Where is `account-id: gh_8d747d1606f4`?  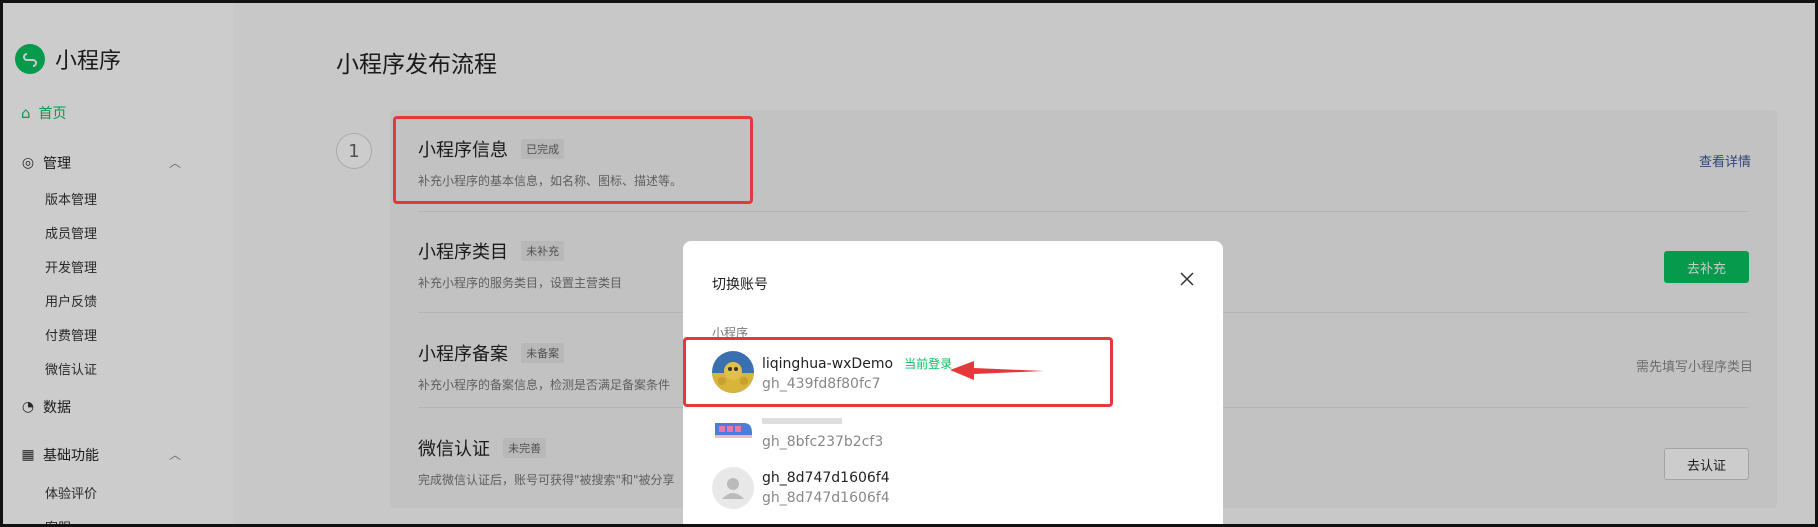 account-id: gh_8d747d1606f4 is located at coordinates (826, 498).